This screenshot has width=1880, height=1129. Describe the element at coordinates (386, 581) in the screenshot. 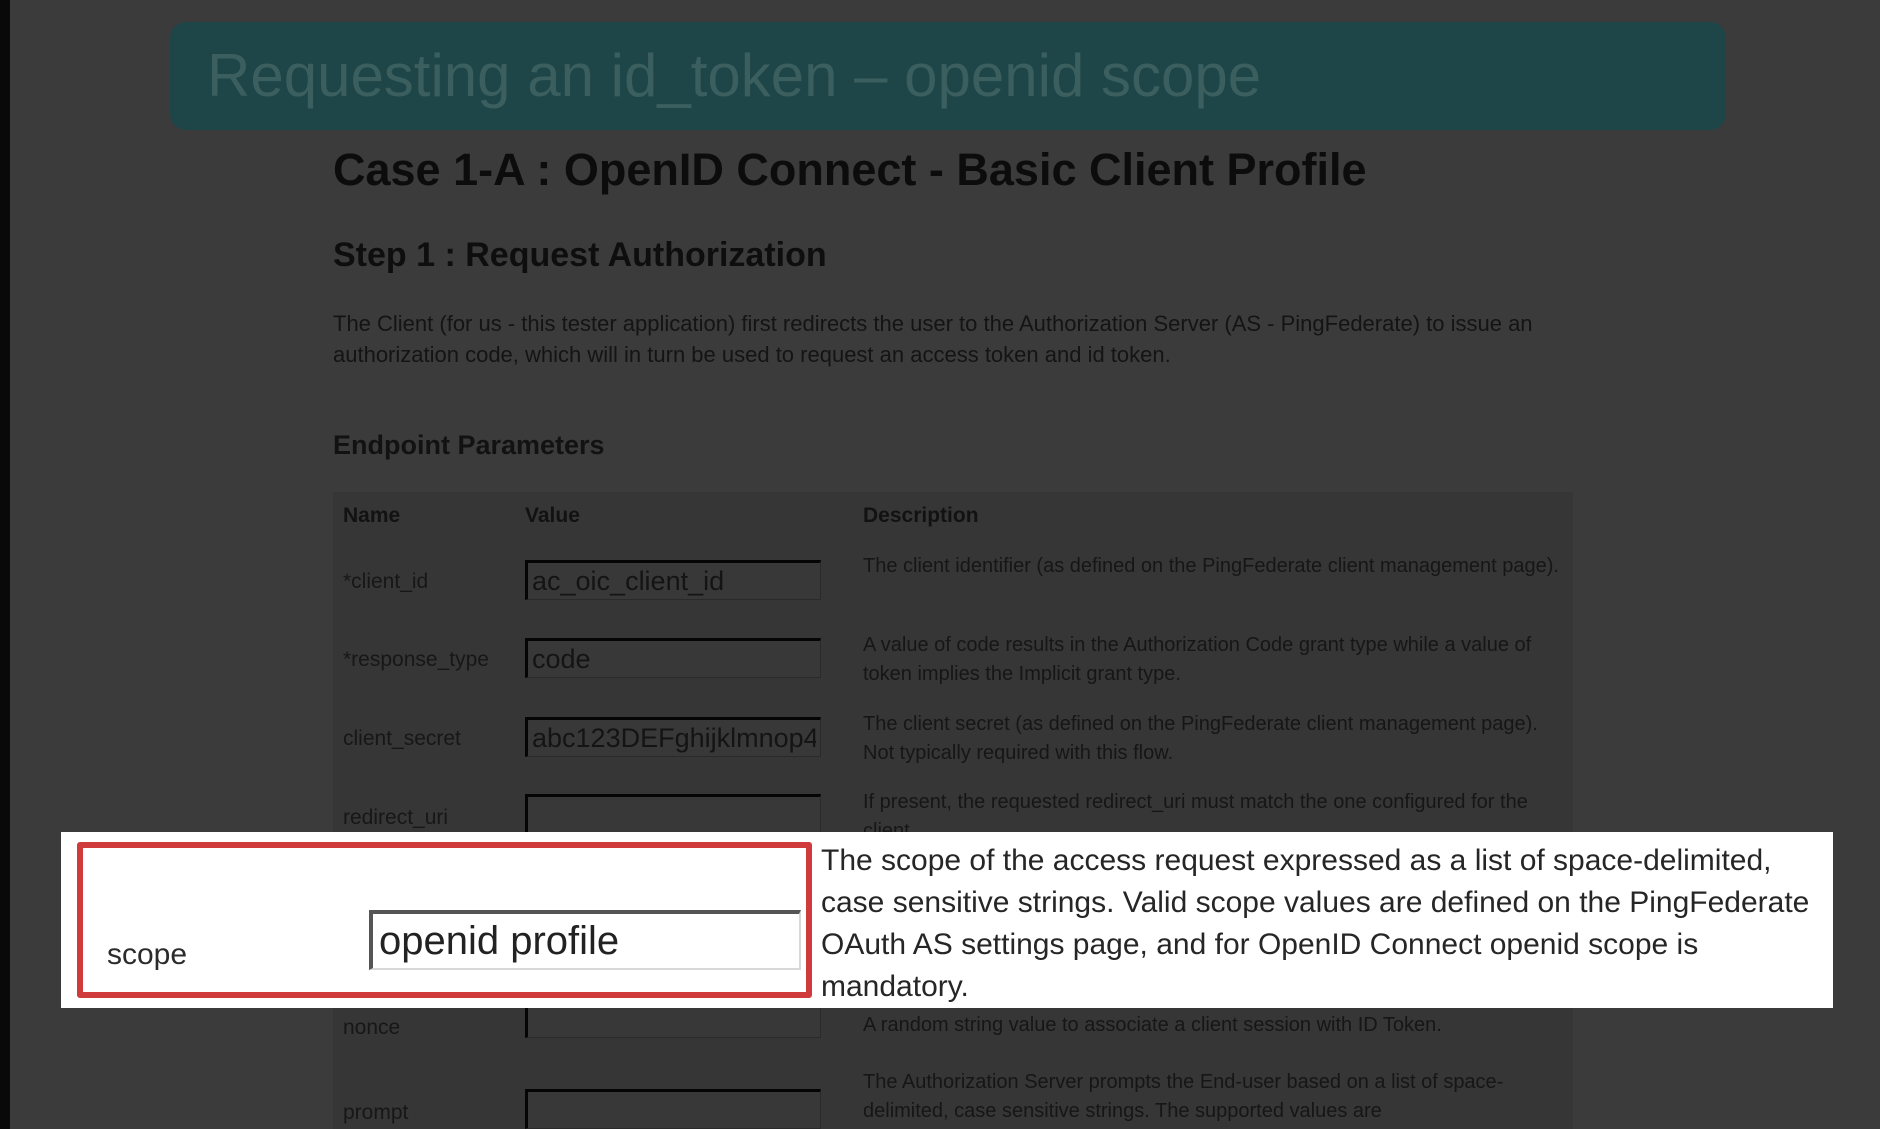

I see `row-name-client-id: *client_id` at that location.